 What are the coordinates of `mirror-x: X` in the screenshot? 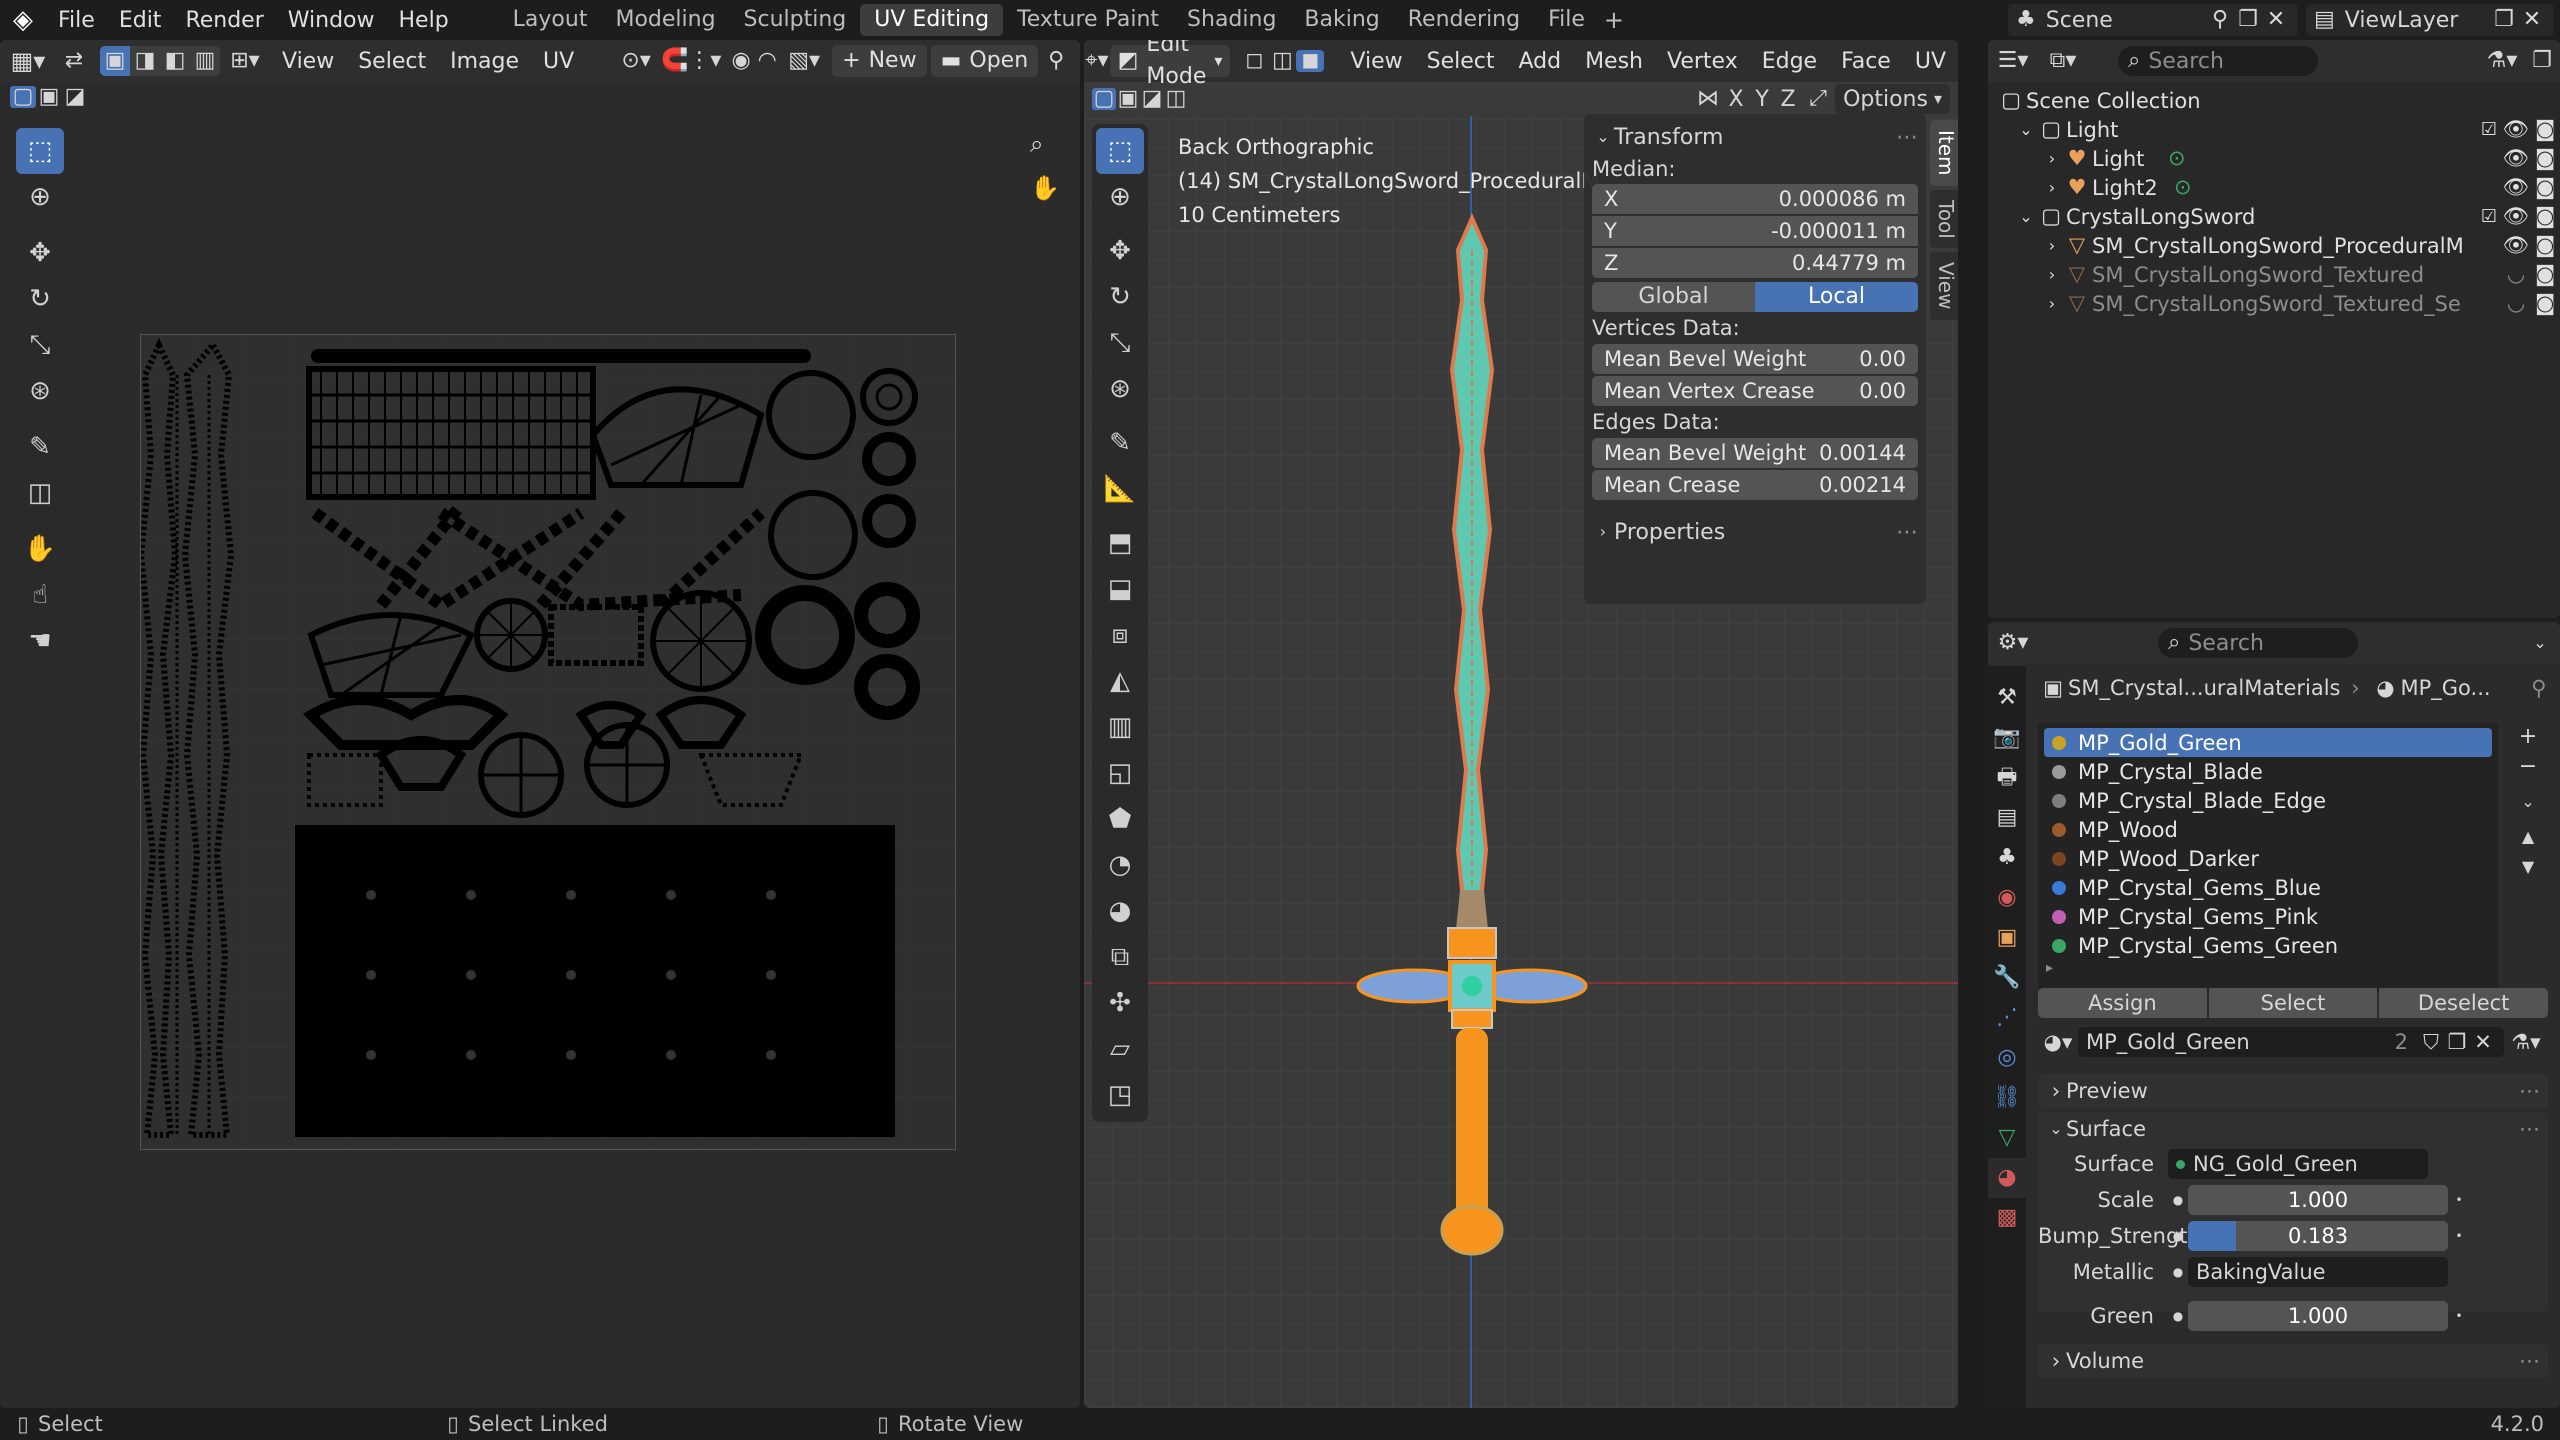 It's located at (1736, 99).